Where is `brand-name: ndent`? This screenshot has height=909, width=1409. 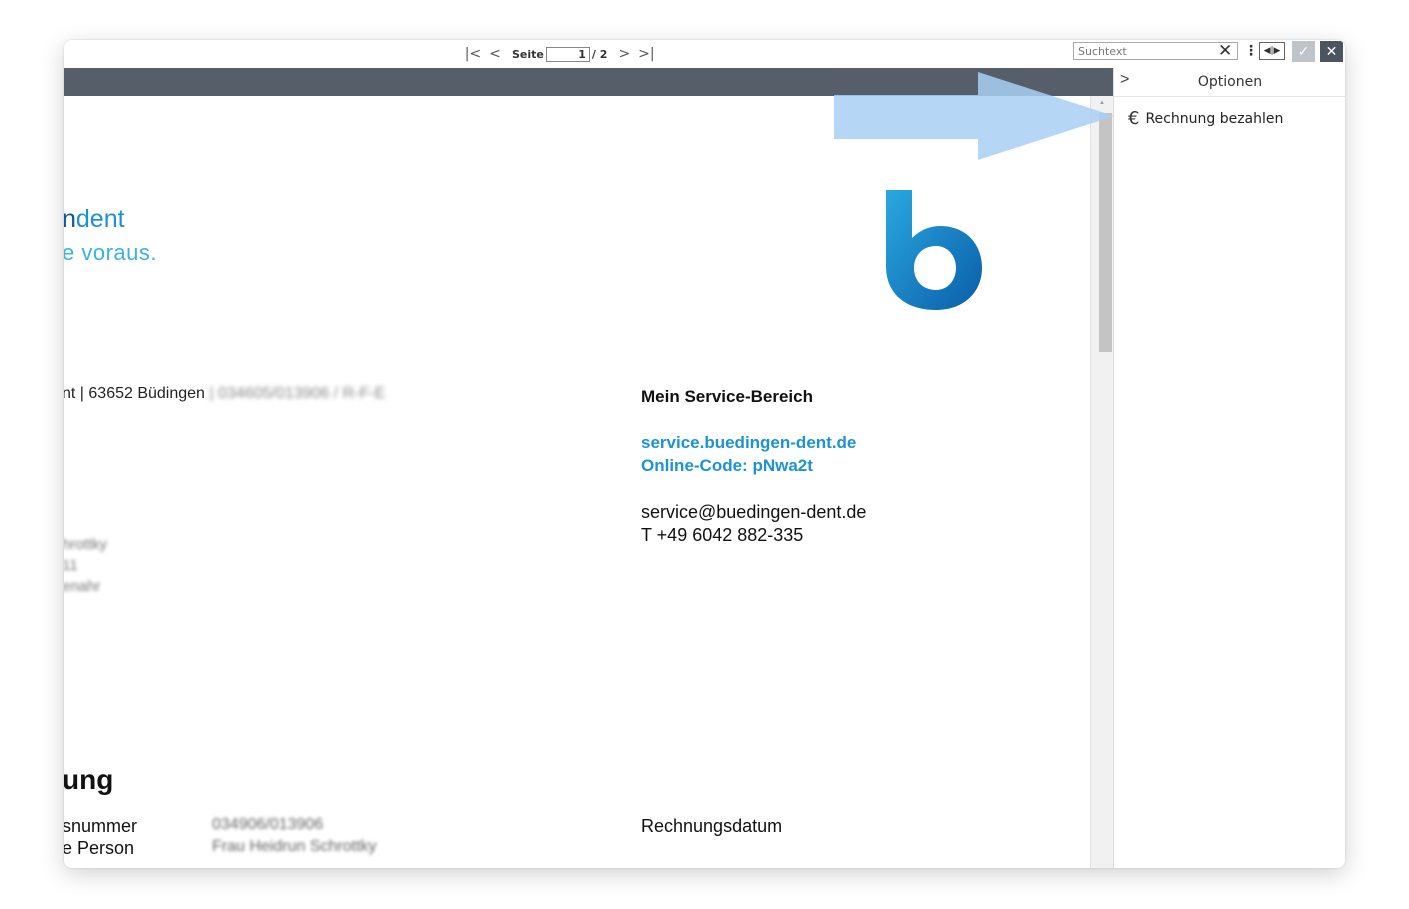
brand-name: ndent is located at coordinates (94, 219).